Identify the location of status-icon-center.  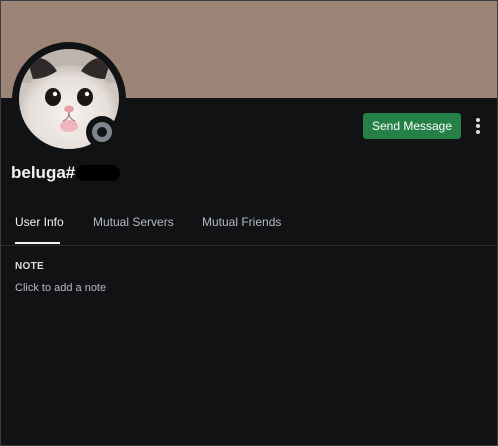
(102, 132).